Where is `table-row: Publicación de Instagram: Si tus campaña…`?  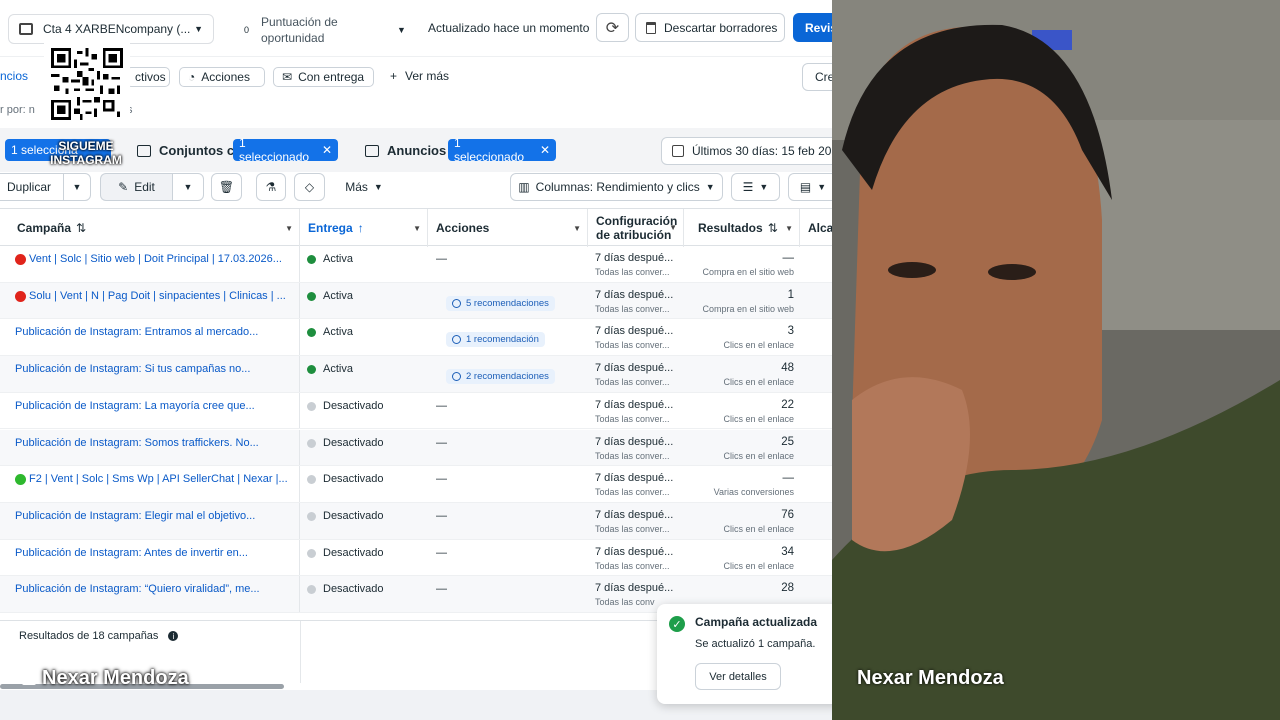 table-row: Publicación de Instagram: Si tus campaña… is located at coordinates (416, 374).